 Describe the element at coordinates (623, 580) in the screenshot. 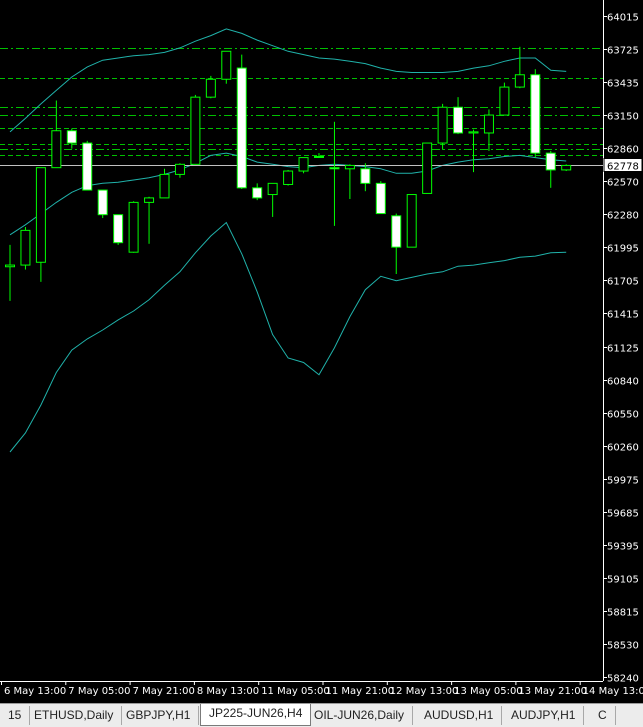

I see `y-tick-label: 59105` at that location.